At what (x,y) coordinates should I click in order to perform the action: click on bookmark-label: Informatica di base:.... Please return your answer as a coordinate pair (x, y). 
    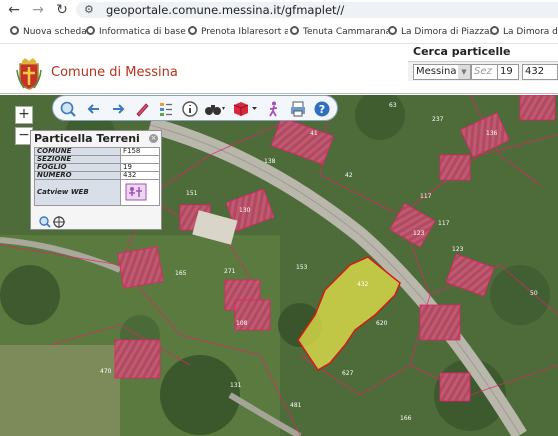
    Looking at the image, I should click on (142, 32).